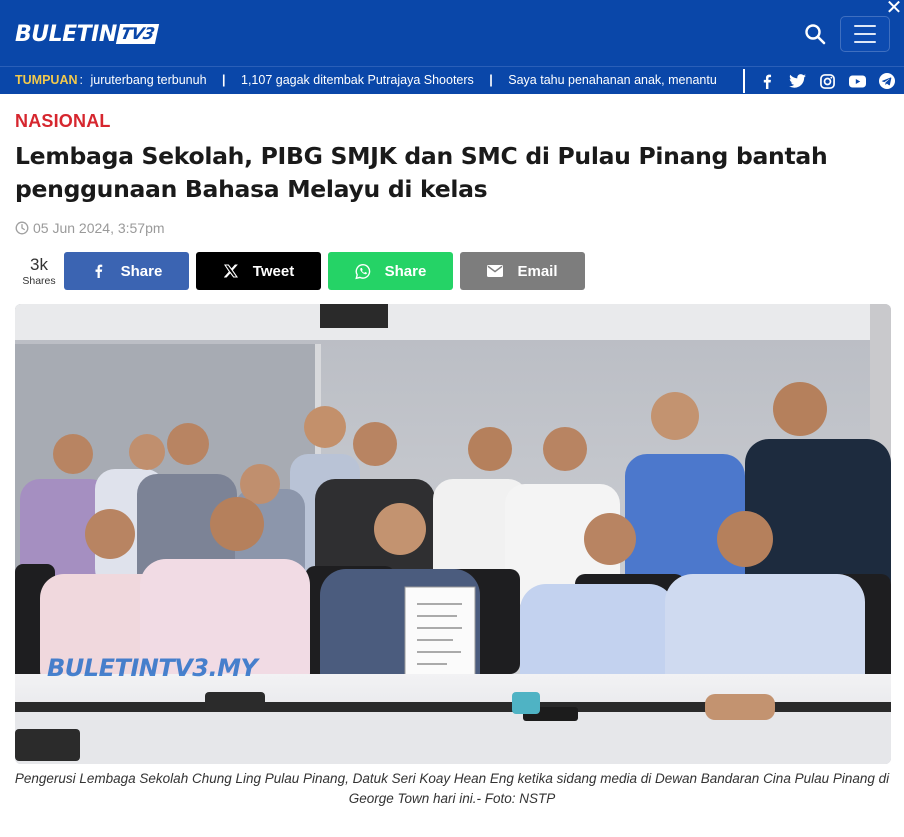 Image resolution: width=904 pixels, height=837 pixels. I want to click on search-icon, so click(815, 34).